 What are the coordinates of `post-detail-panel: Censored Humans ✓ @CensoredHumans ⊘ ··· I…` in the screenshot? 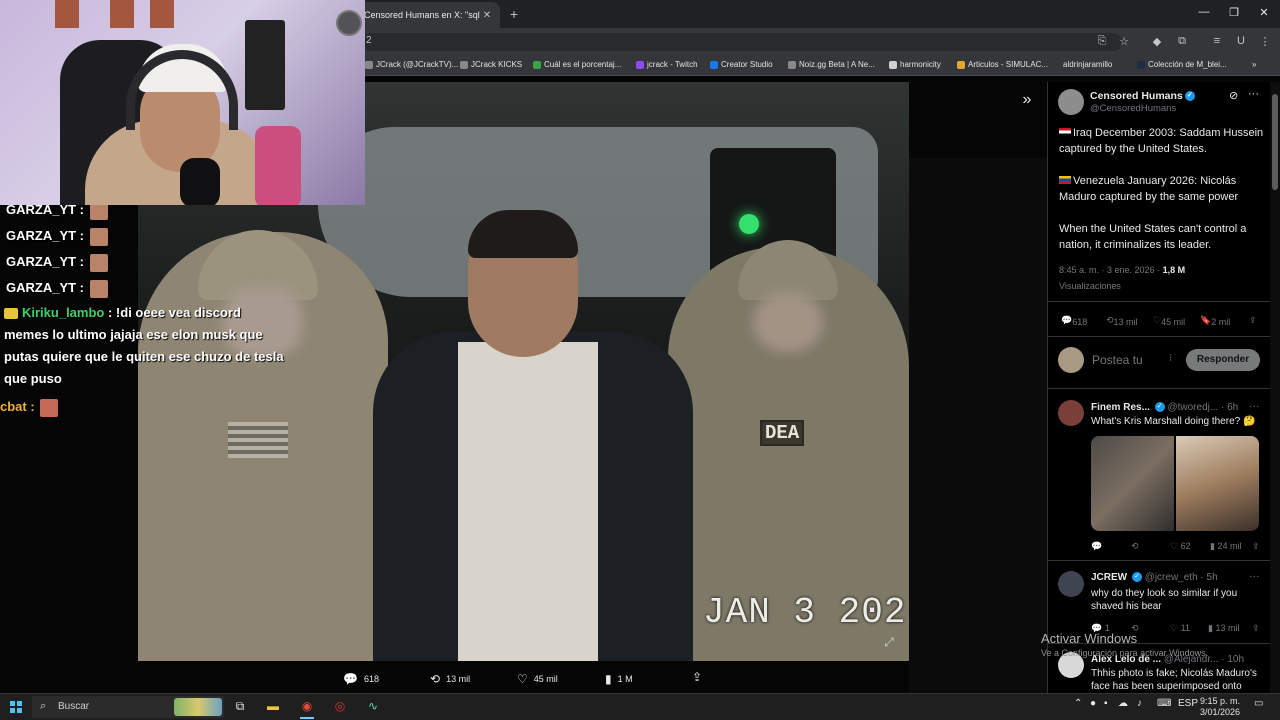 It's located at (1158, 387).